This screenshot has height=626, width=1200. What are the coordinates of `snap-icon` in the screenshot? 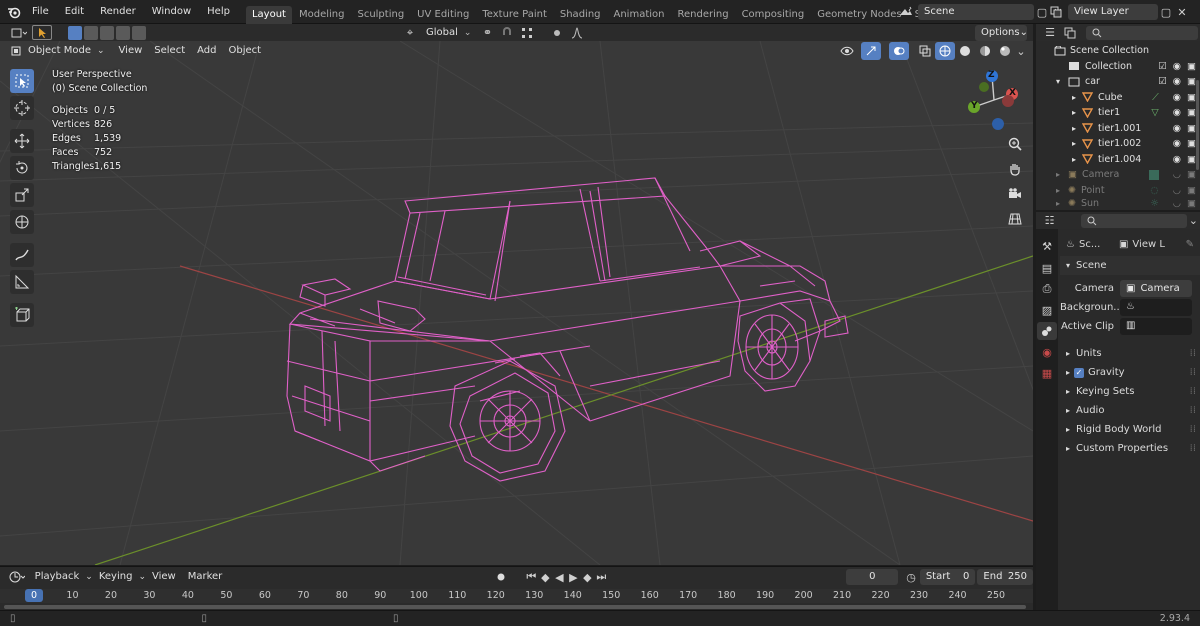 It's located at (507, 33).